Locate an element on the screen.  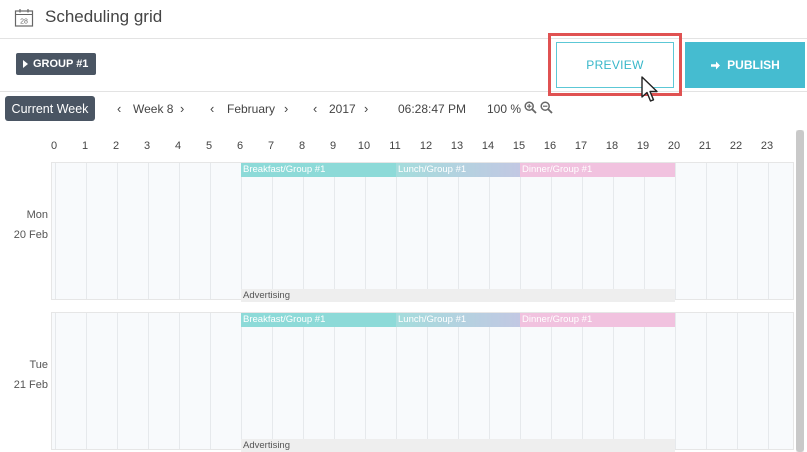
publish-label: PUBLISH is located at coordinates (753, 65).